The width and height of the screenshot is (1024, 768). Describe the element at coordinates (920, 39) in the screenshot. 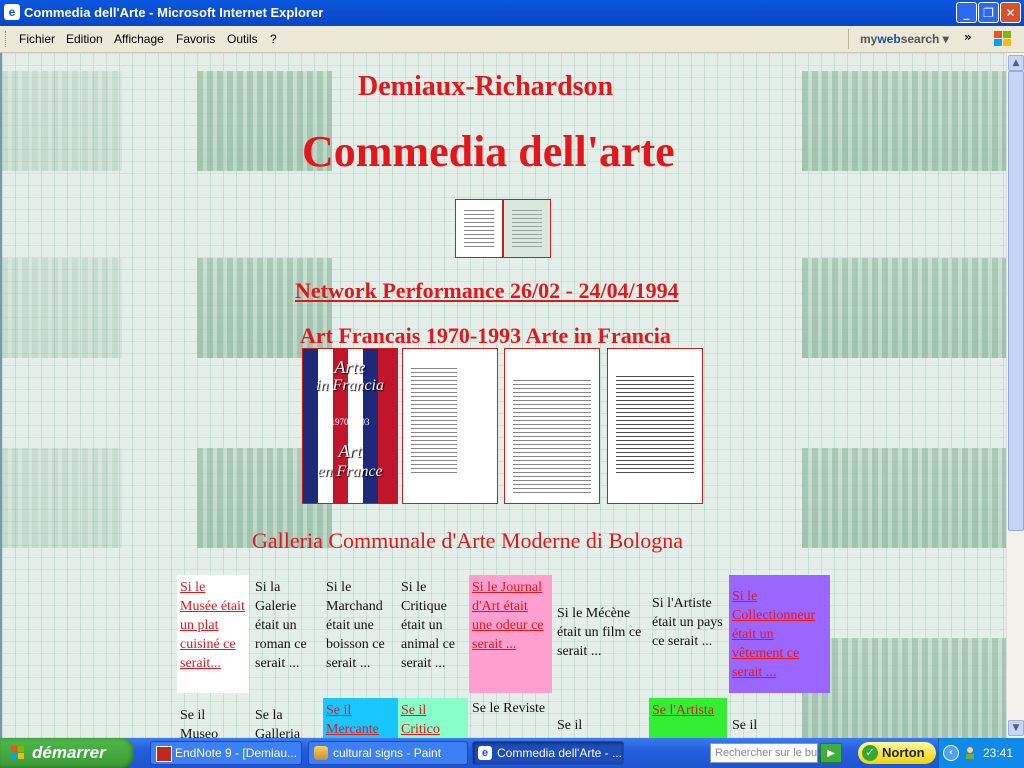

I see `mywebsearch-suffix: search` at that location.